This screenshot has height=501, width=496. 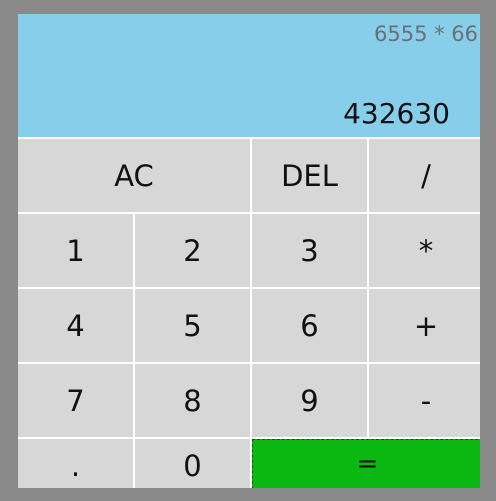 I want to click on digit-6-button: 6, so click(x=309, y=325).